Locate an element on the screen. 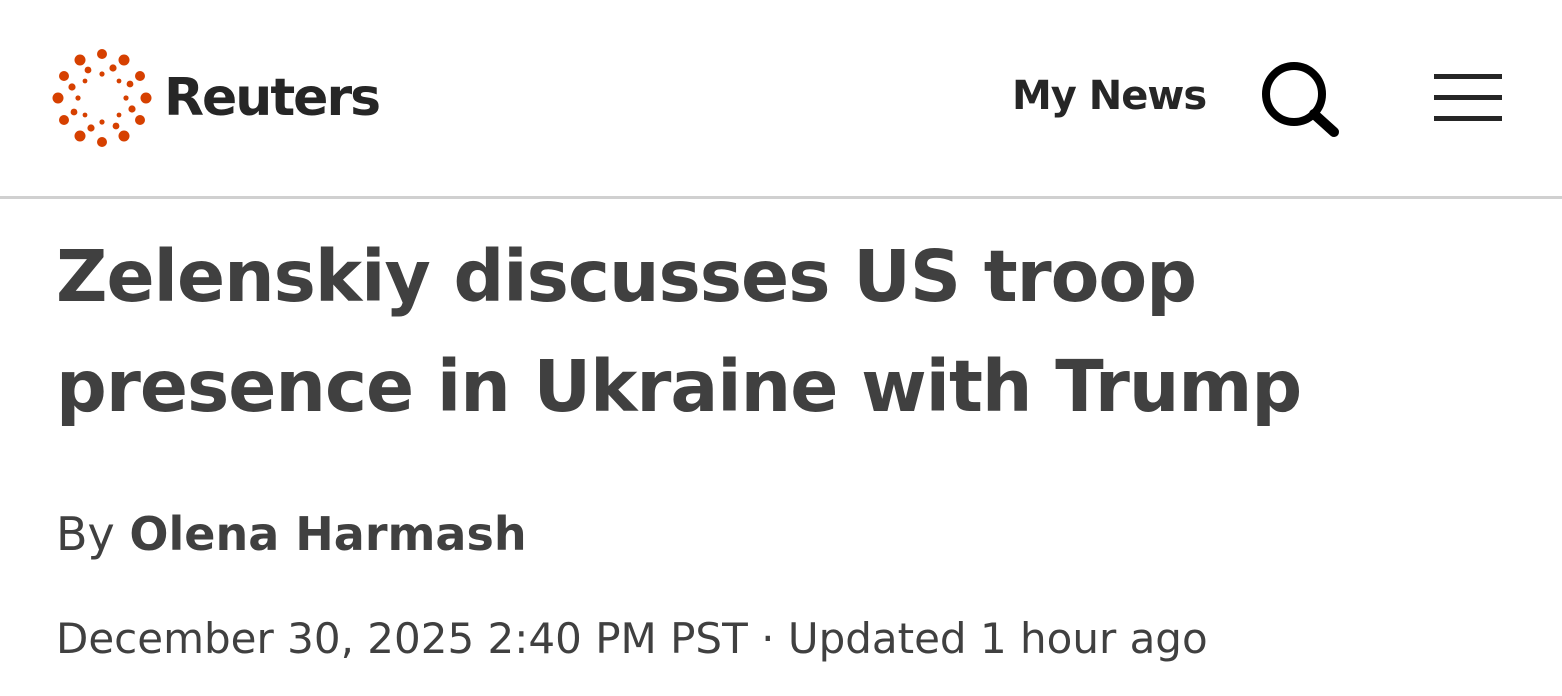 The width and height of the screenshot is (1562, 696). search-icon is located at coordinates (1300, 99).